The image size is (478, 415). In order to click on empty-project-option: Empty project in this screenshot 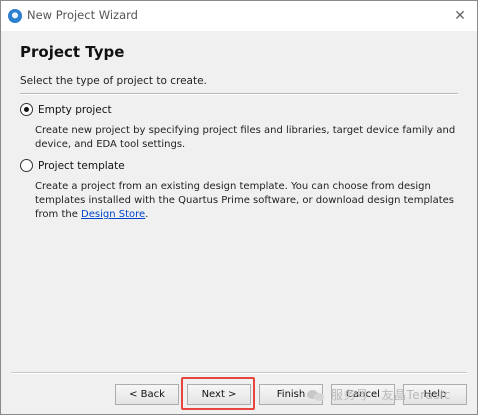, I will do `click(66, 109)`.